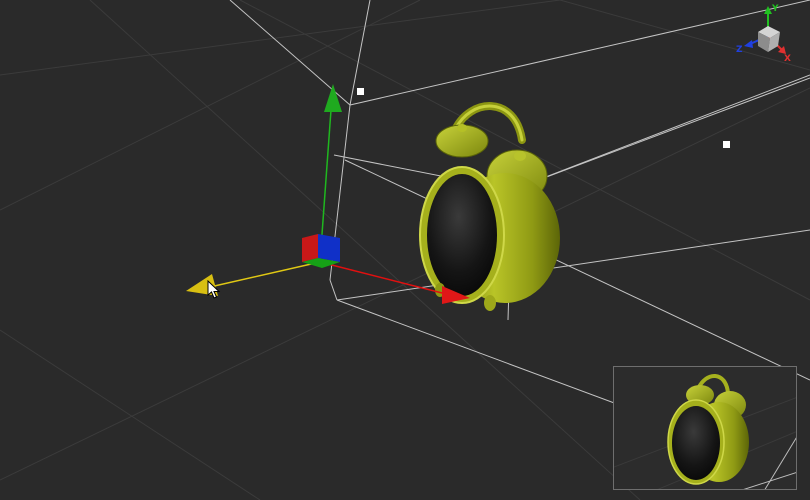 Image resolution: width=810 pixels, height=500 pixels. Describe the element at coordinates (769, 480) in the screenshot. I see `preview-bbox-line` at that location.